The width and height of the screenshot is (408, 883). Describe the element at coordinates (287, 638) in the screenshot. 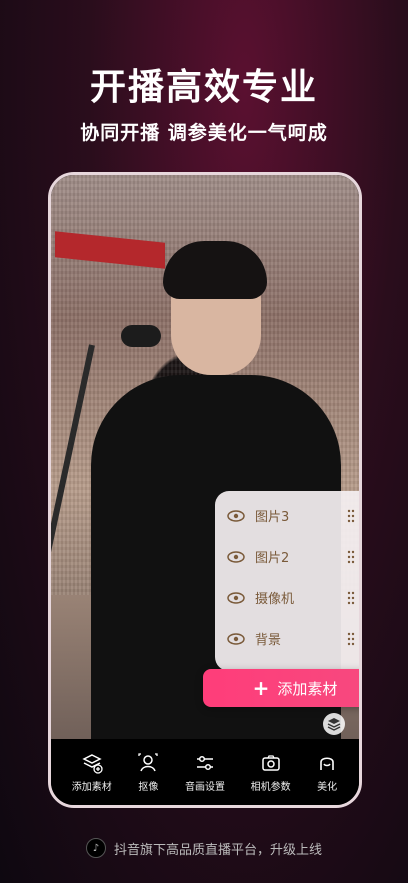

I see `layer-row: 背景` at that location.